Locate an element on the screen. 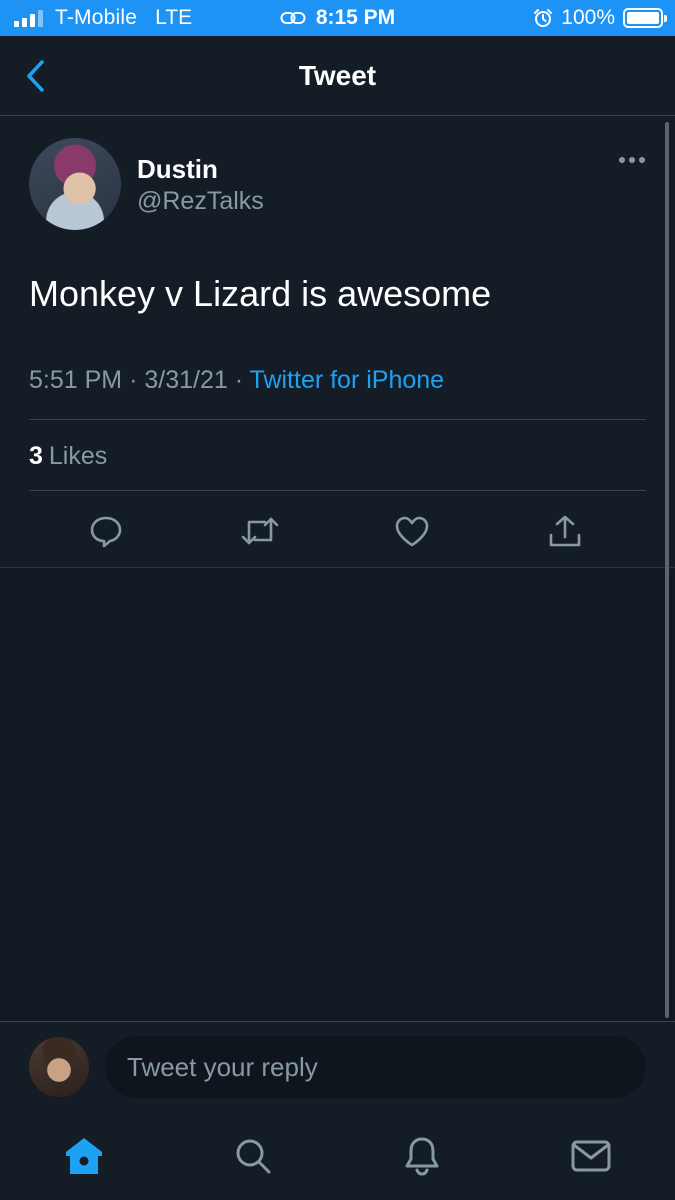 This screenshot has height=1200, width=675. reply-composer is located at coordinates (337, 1067).